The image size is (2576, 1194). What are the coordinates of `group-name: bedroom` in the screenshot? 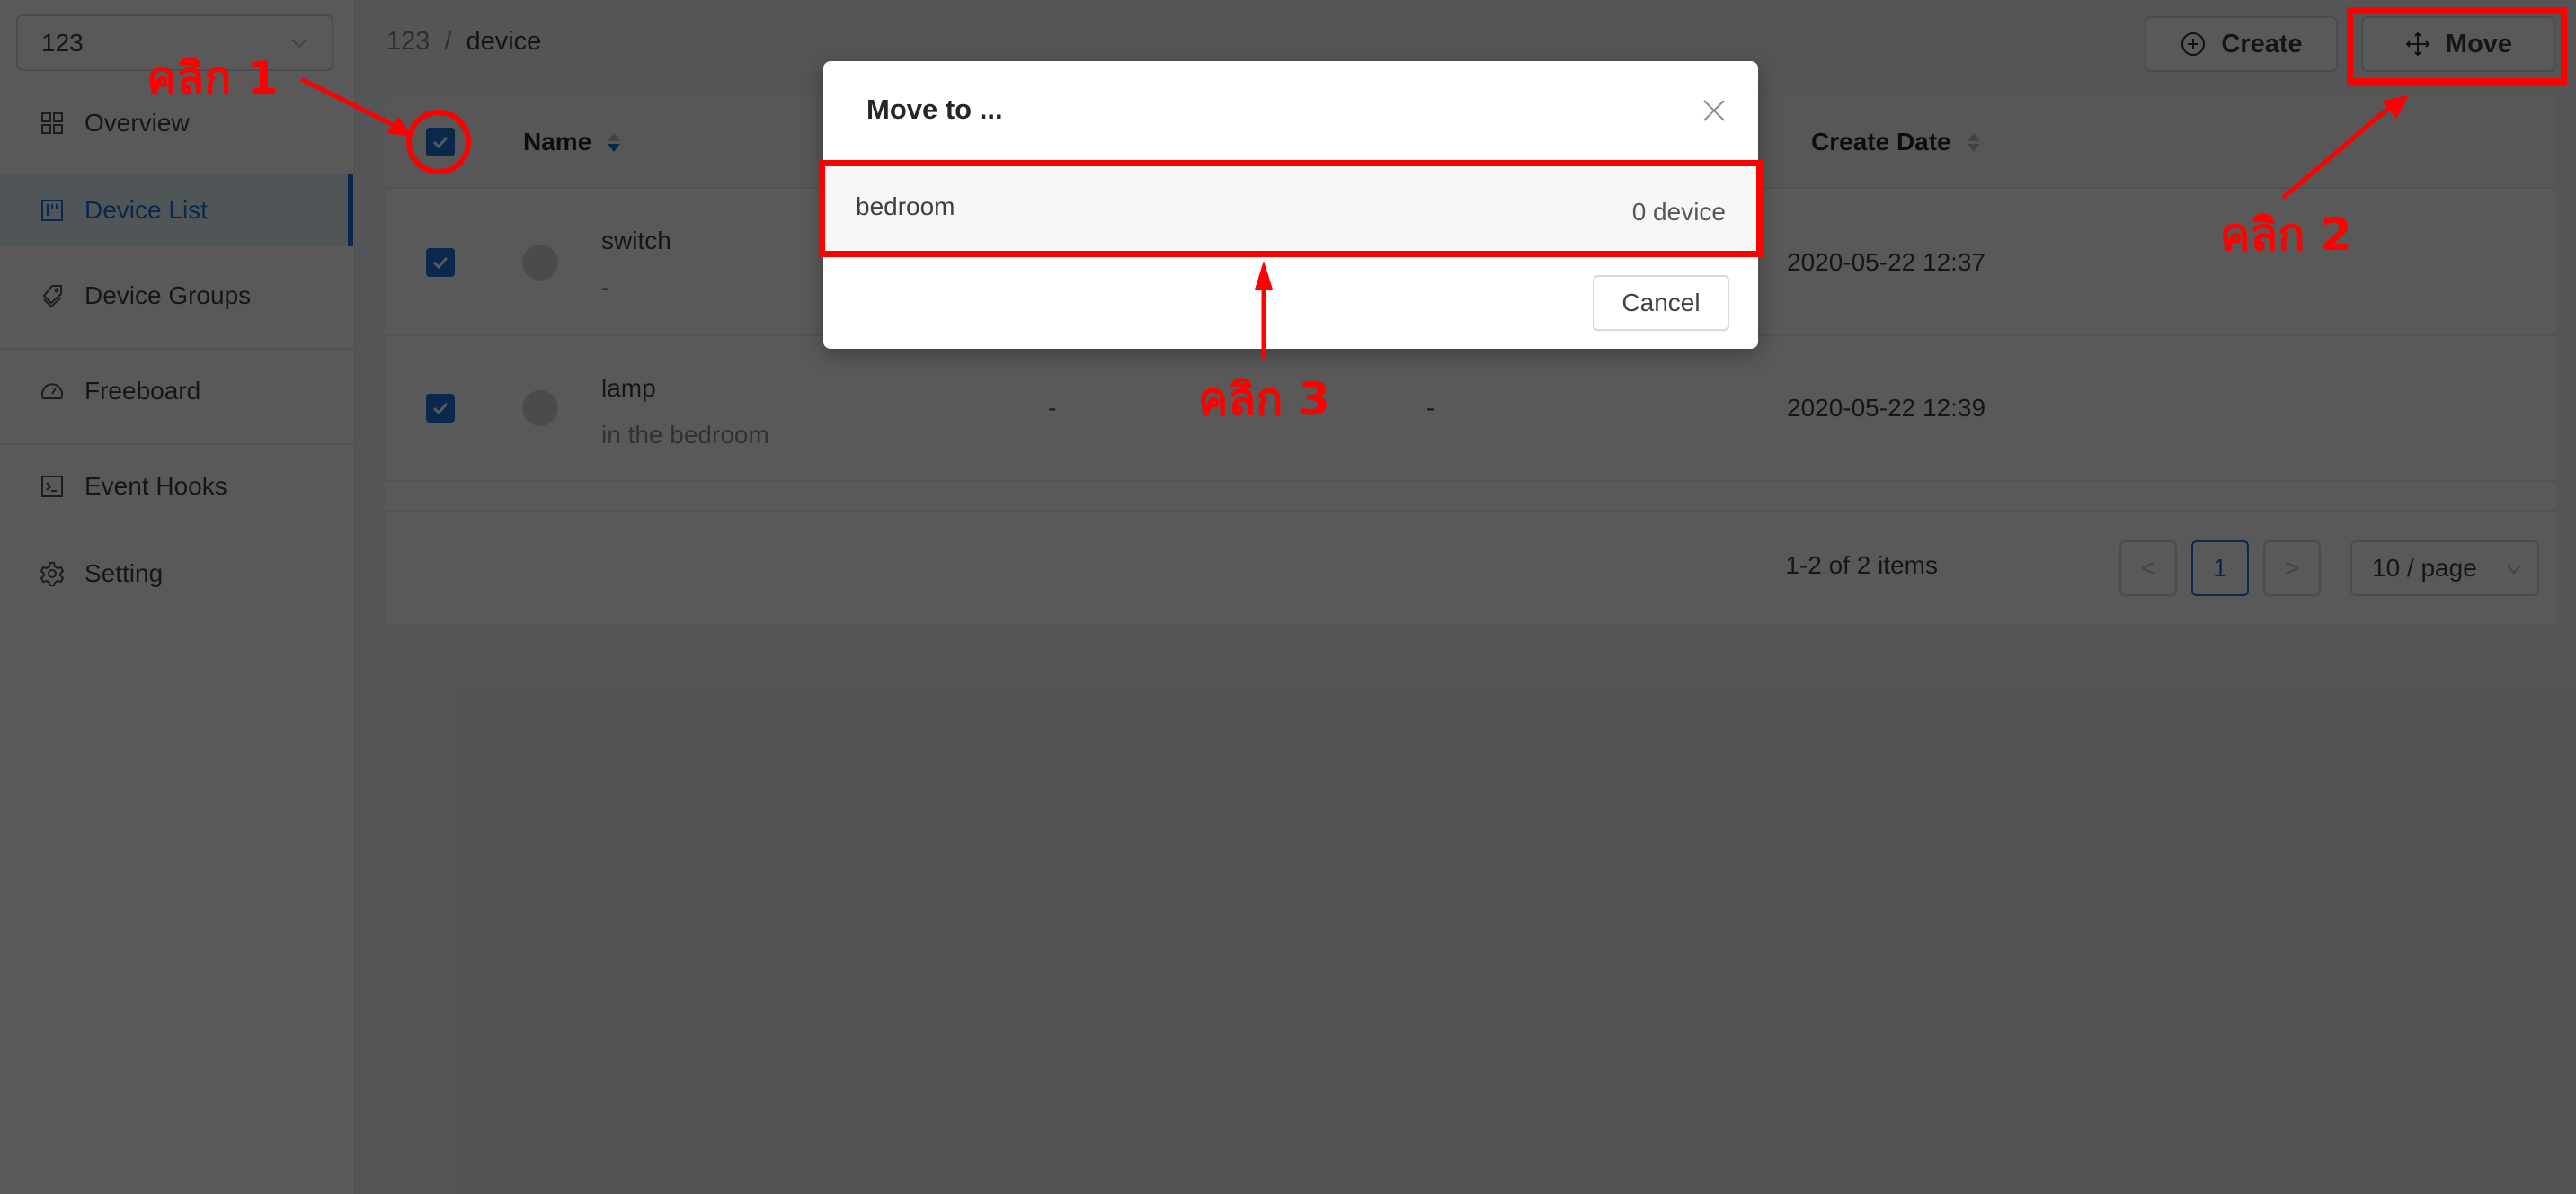 It's located at (905, 206).